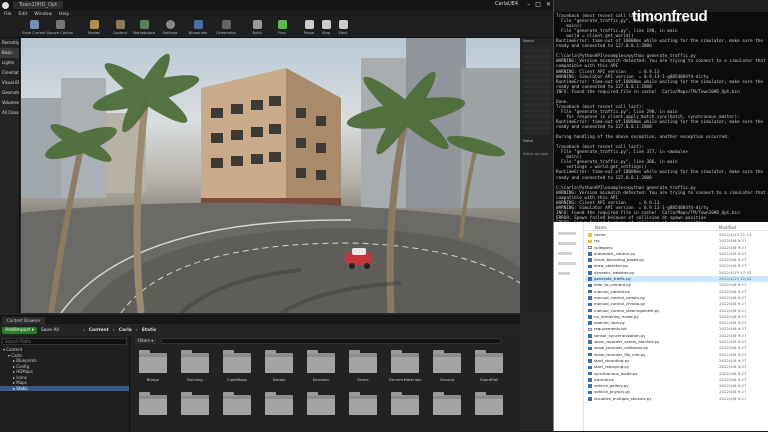  I want to click on filters-button: Filters ▾, so click(146, 341).